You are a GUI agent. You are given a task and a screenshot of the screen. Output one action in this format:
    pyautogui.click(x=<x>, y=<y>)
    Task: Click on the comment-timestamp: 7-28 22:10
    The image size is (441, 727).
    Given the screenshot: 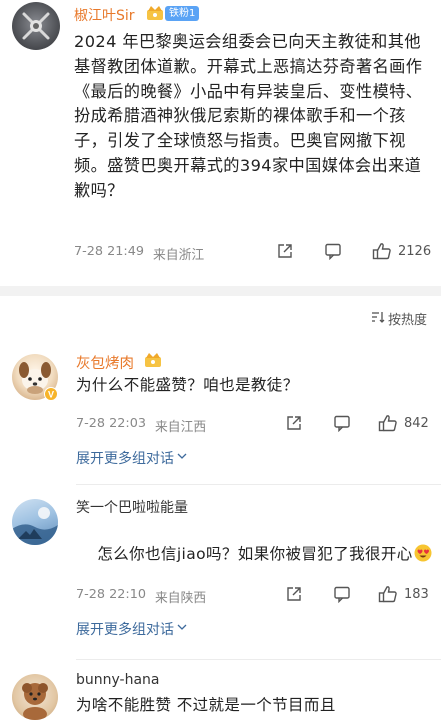 What is the action you would take?
    pyautogui.click(x=111, y=594)
    